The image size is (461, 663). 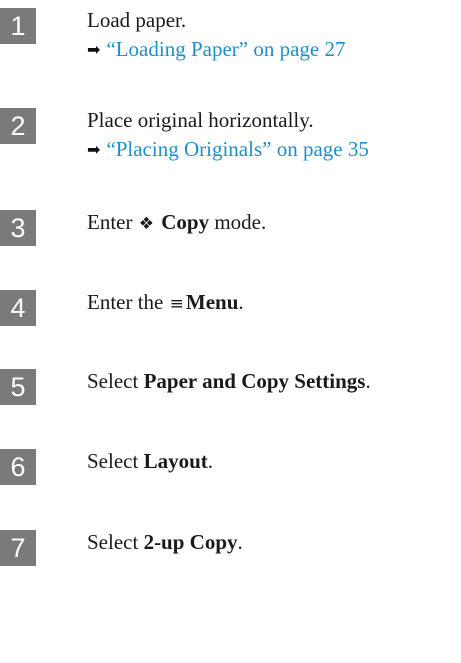 I want to click on step-text: Enter the ≡Menu., so click(x=165, y=303).